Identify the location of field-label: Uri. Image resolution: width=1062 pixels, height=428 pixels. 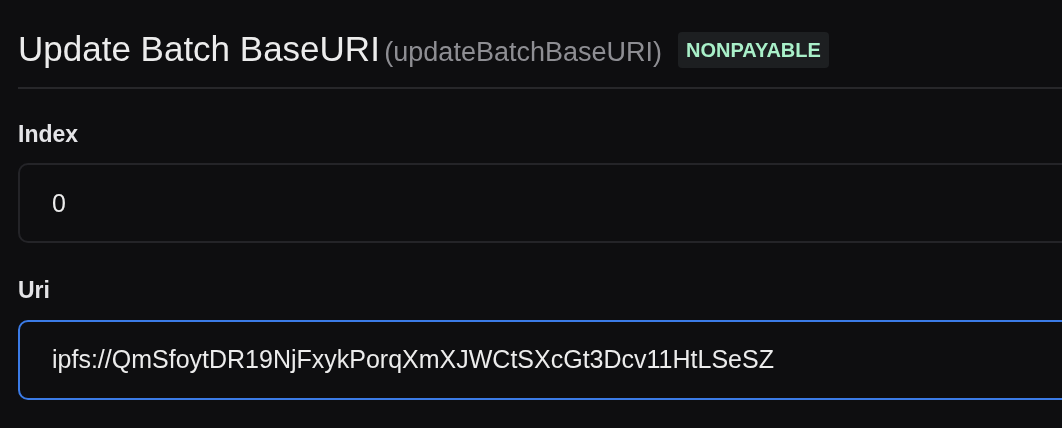
(34, 290).